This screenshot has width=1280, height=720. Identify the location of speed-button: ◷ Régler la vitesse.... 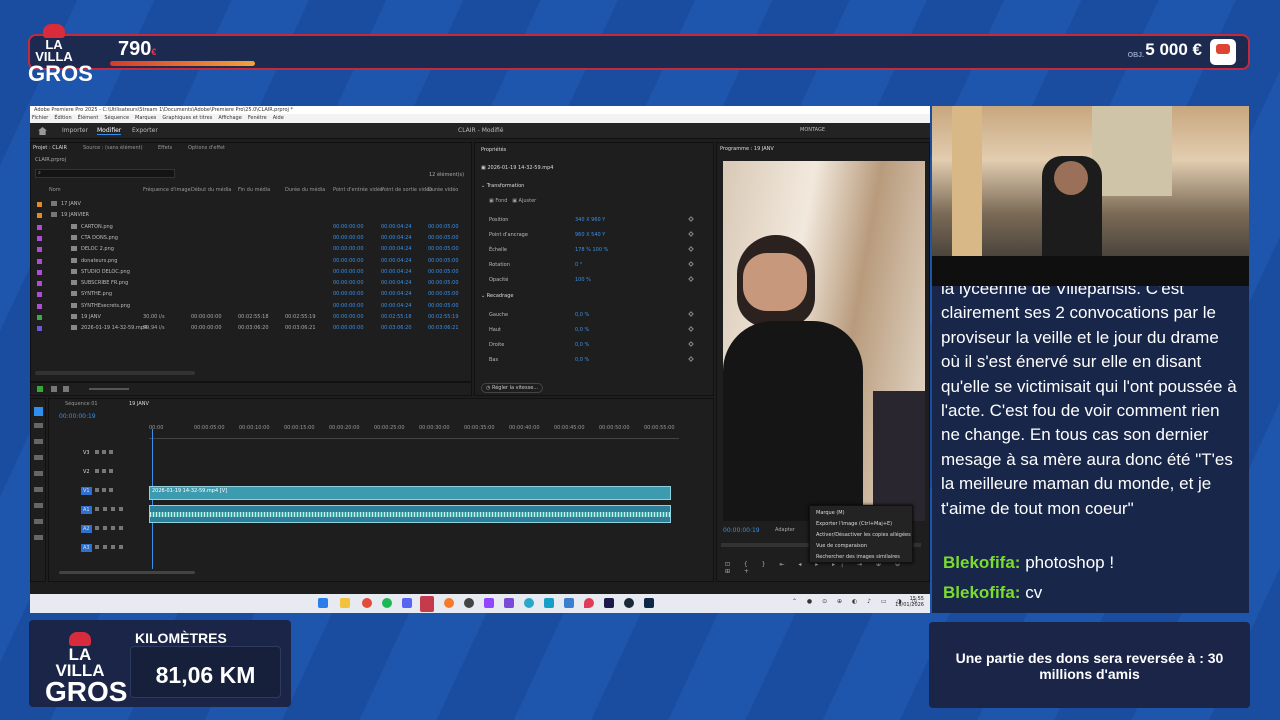
(512, 388).